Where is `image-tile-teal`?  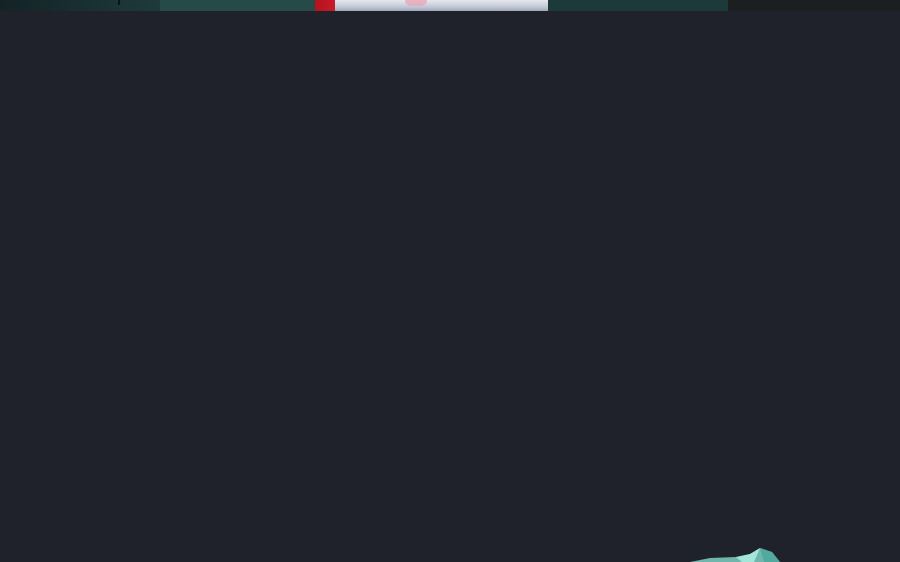
image-tile-teal is located at coordinates (237, 5).